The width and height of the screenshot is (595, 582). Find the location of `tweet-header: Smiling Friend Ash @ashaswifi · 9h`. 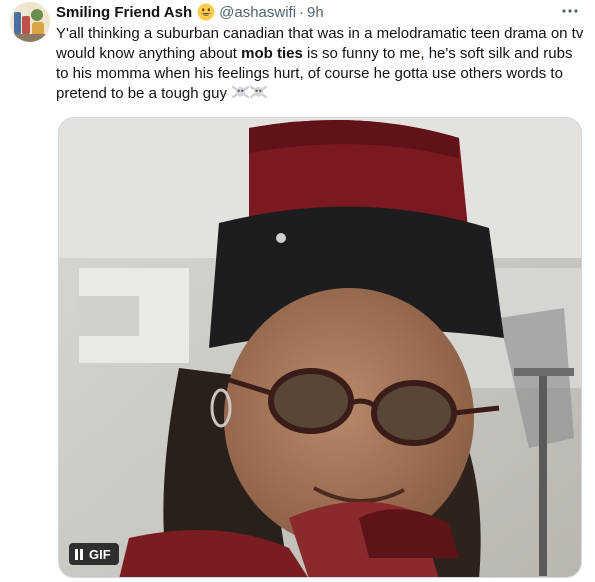

tweet-header: Smiling Friend Ash @ashaswifi · 9h is located at coordinates (190, 12).